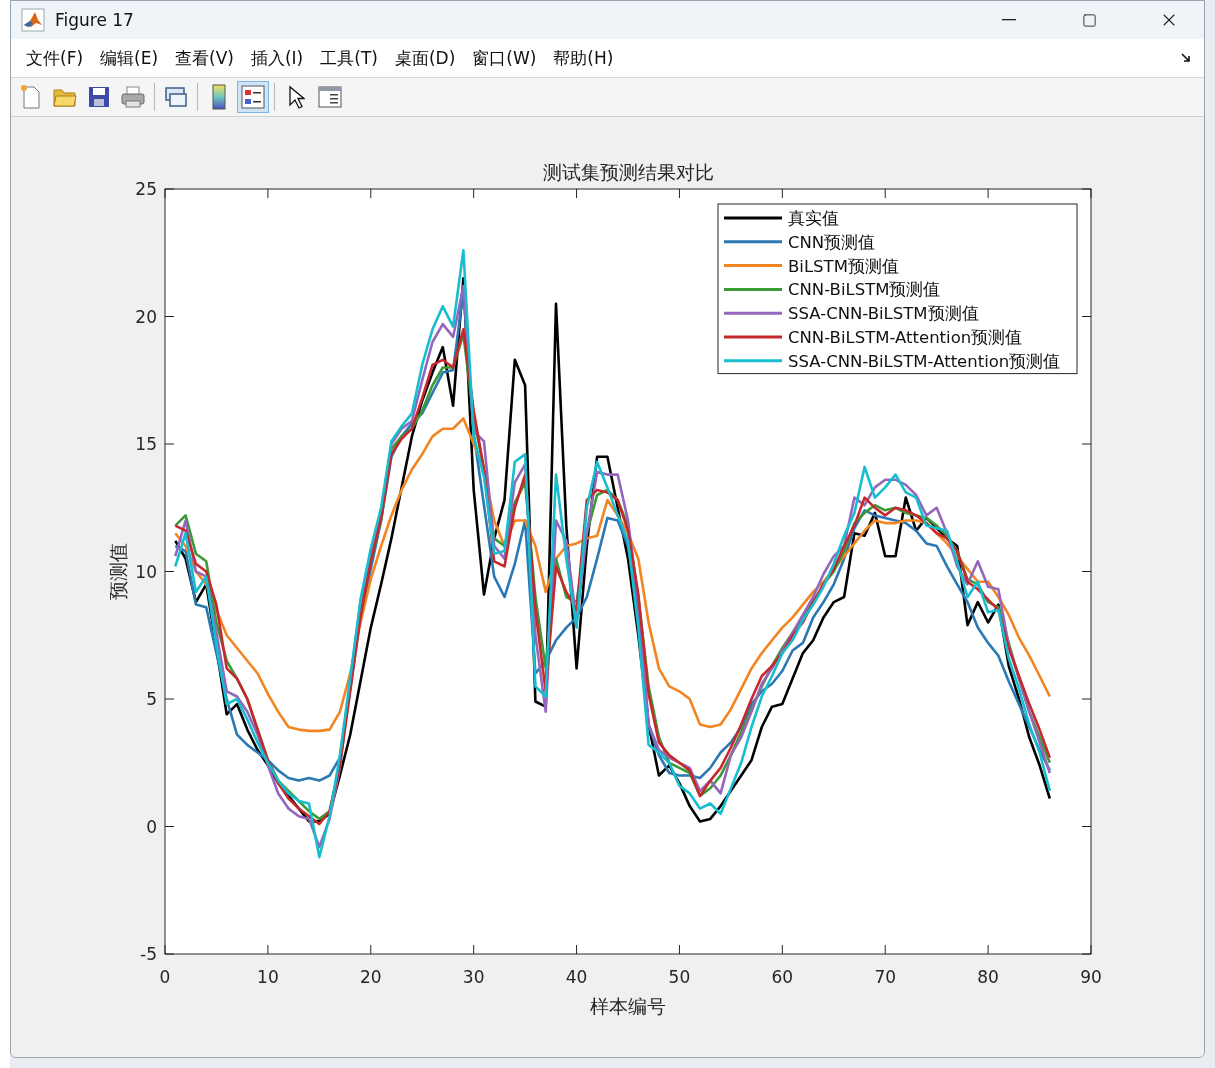 This screenshot has height=1068, width=1215. What do you see at coordinates (883, 314) in the screenshot?
I see `legend-label: SSA-CNN-BiLSTM预测值` at bounding box center [883, 314].